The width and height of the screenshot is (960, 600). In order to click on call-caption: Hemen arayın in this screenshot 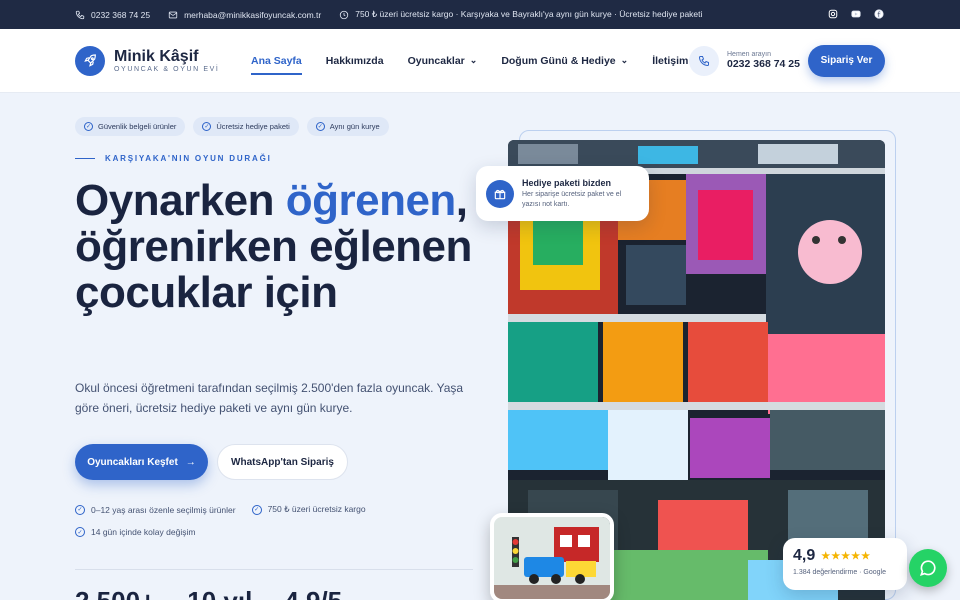, I will do `click(749, 54)`.